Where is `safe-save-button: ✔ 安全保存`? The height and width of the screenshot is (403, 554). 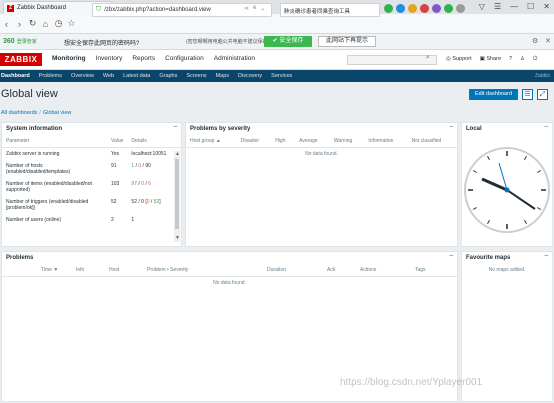 safe-save-button: ✔ 安全保存 is located at coordinates (288, 41).